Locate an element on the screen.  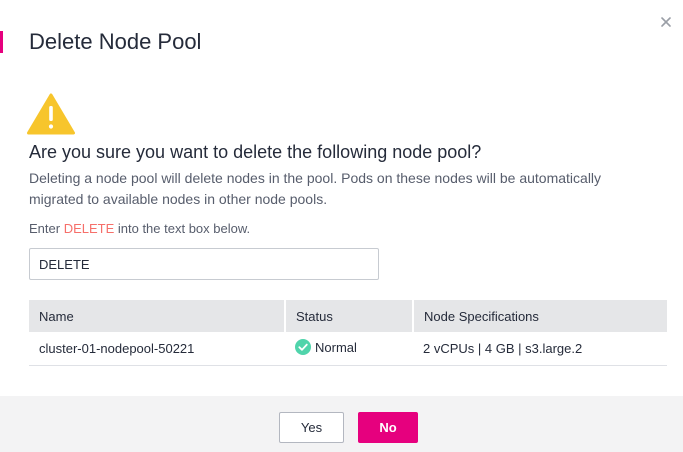
enter-hint-prefix: Enter is located at coordinates (46, 228).